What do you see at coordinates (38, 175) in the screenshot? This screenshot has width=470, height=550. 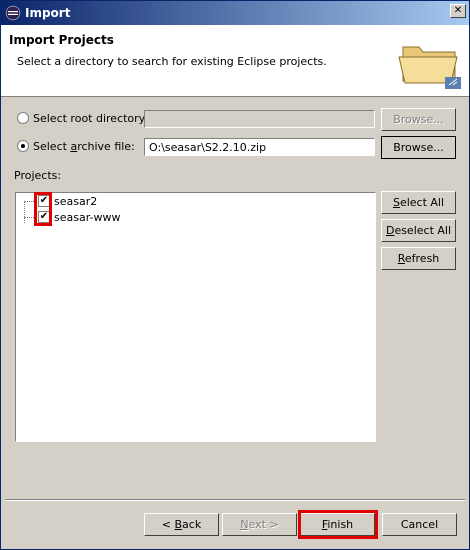 I see `projects-label: Projects:` at bounding box center [38, 175].